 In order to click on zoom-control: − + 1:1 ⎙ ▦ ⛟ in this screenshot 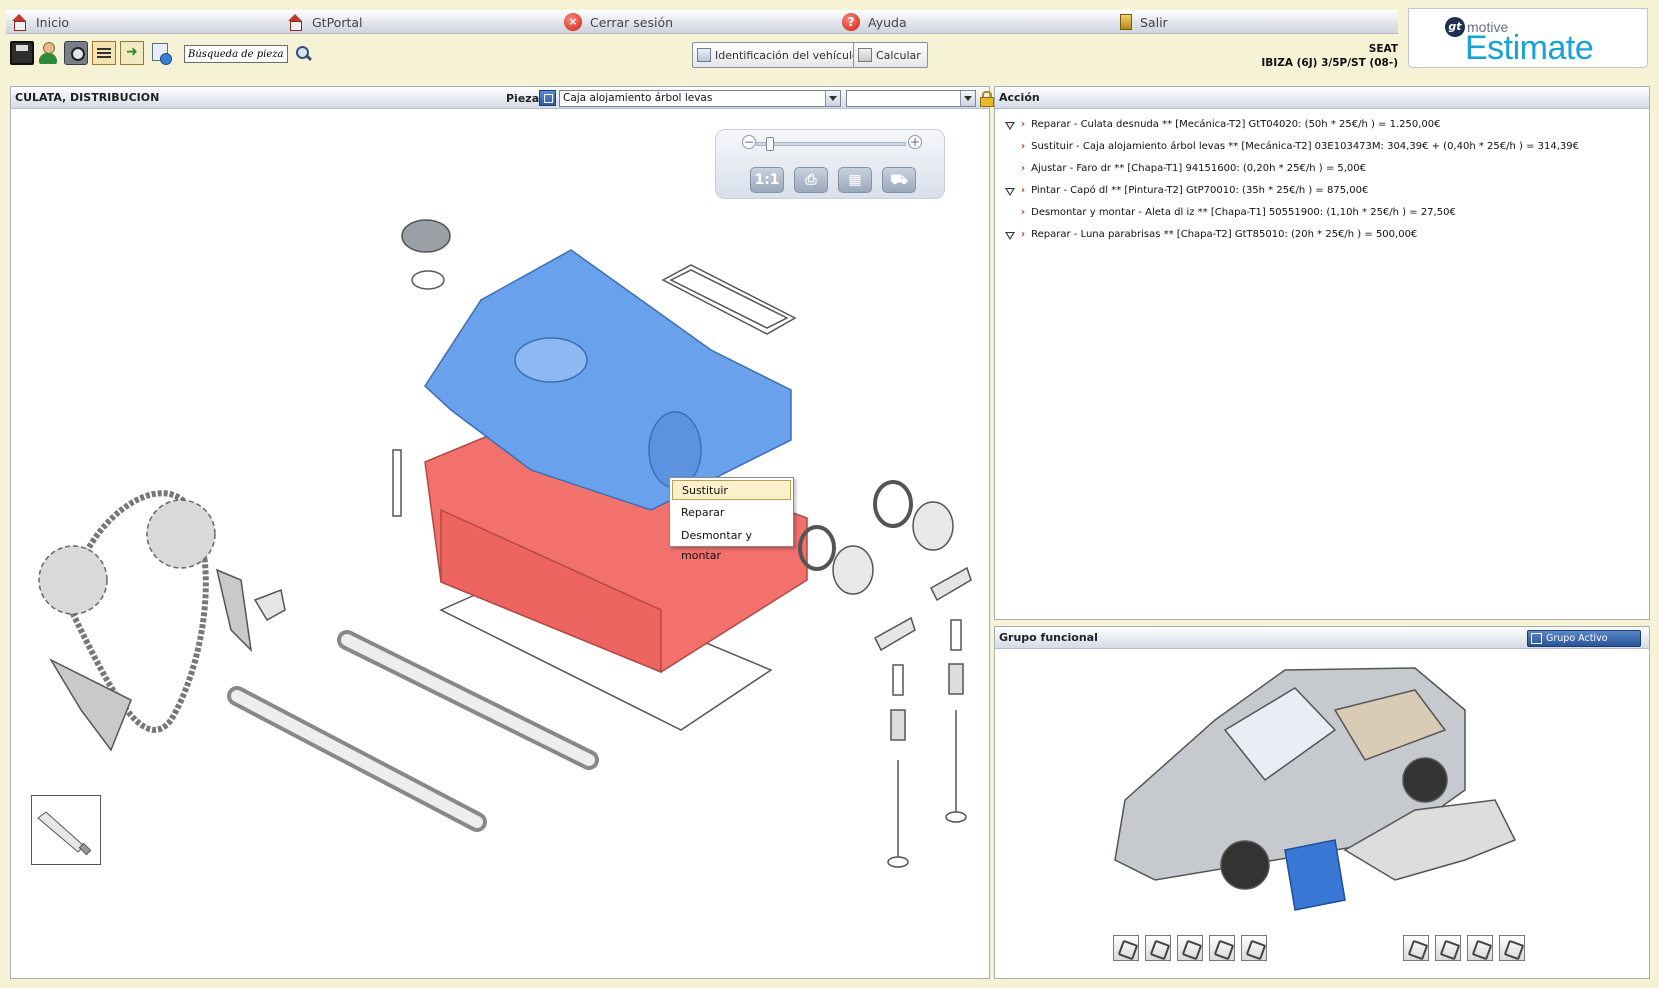, I will do `click(830, 164)`.